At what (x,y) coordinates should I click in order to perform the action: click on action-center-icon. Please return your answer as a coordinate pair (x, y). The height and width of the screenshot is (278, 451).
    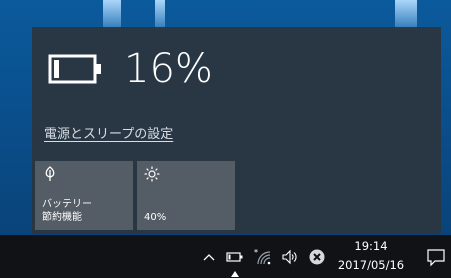
    Looking at the image, I should click on (436, 257).